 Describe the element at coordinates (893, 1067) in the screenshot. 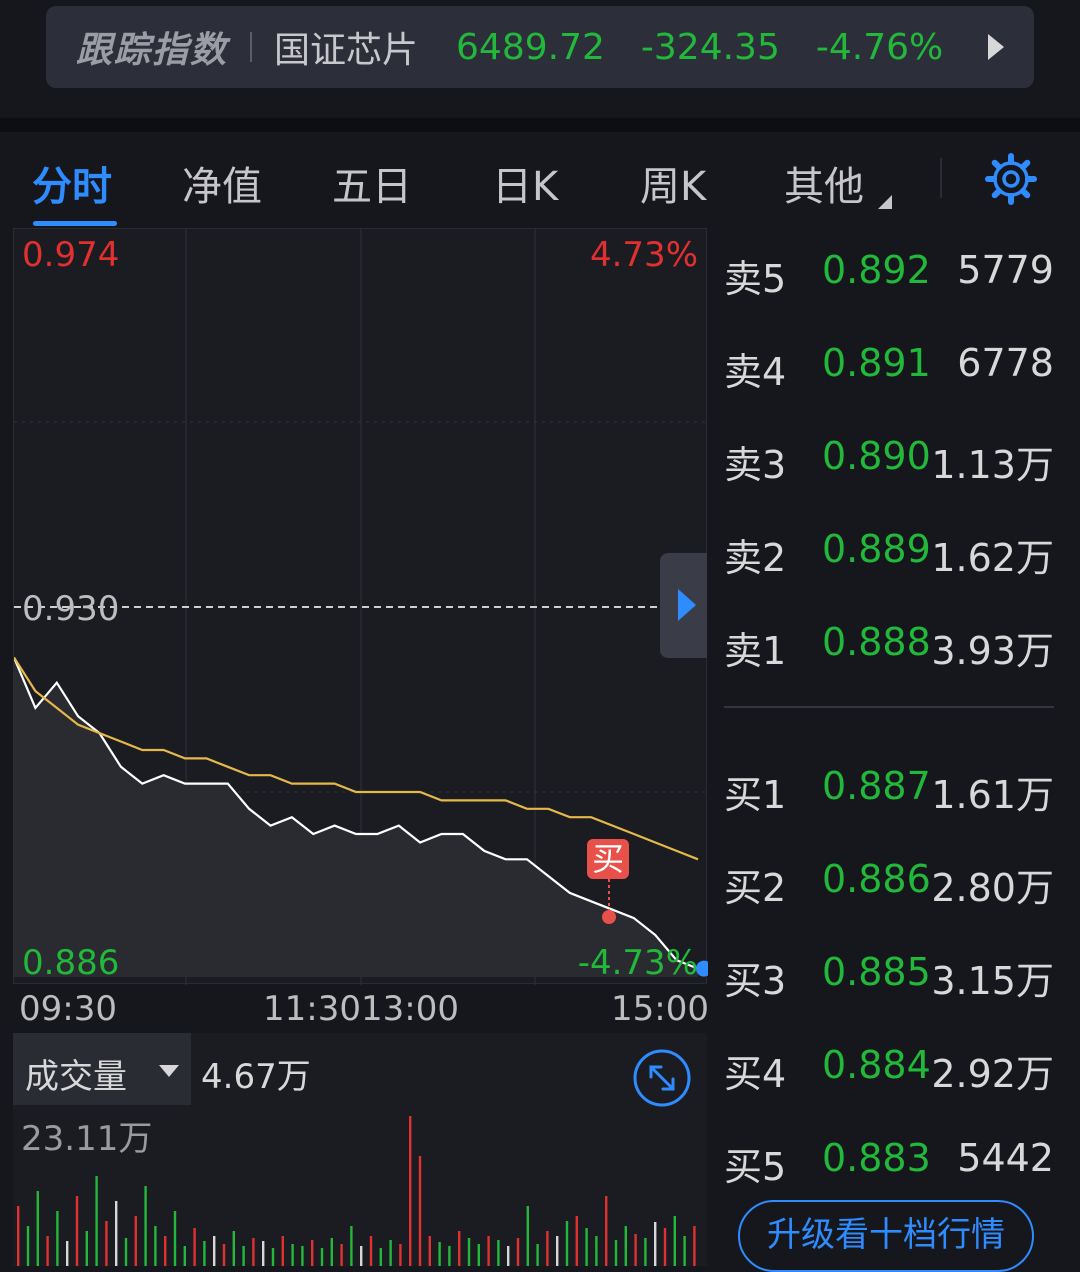

I see `bid-row: 买4 0.884 2.92万` at that location.